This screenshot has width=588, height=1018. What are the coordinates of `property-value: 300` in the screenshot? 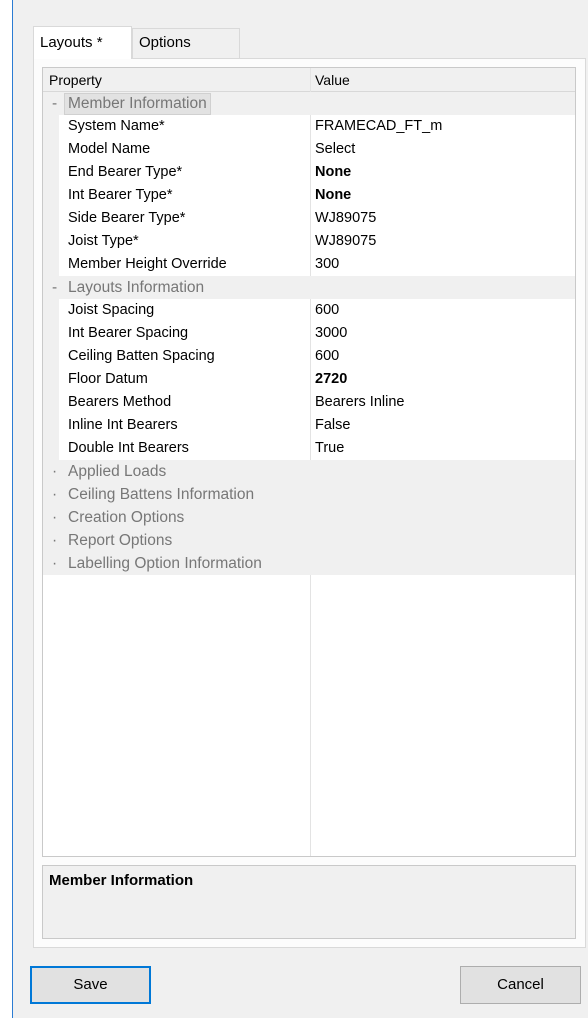 It's located at (327, 264).